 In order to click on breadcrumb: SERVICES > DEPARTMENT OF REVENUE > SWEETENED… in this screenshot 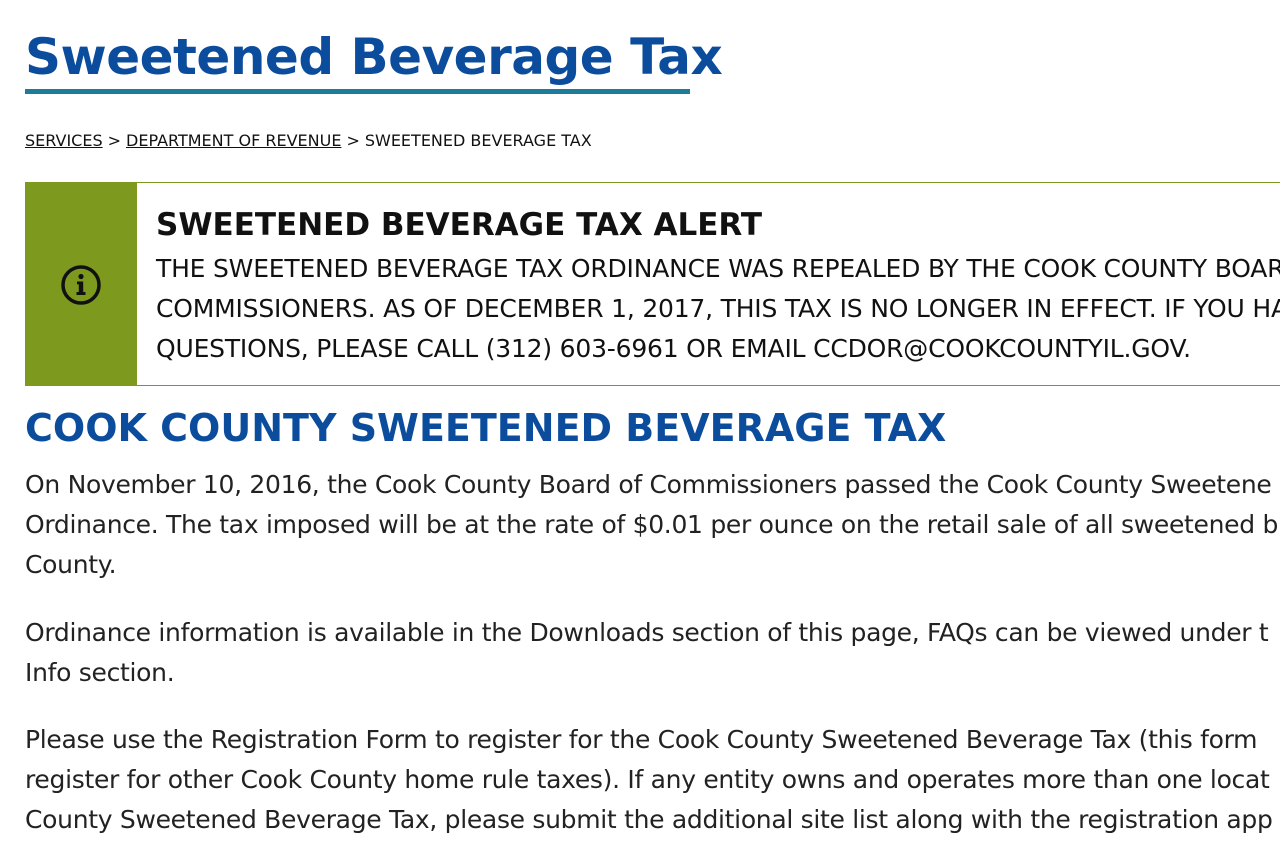, I will do `click(308, 141)`.